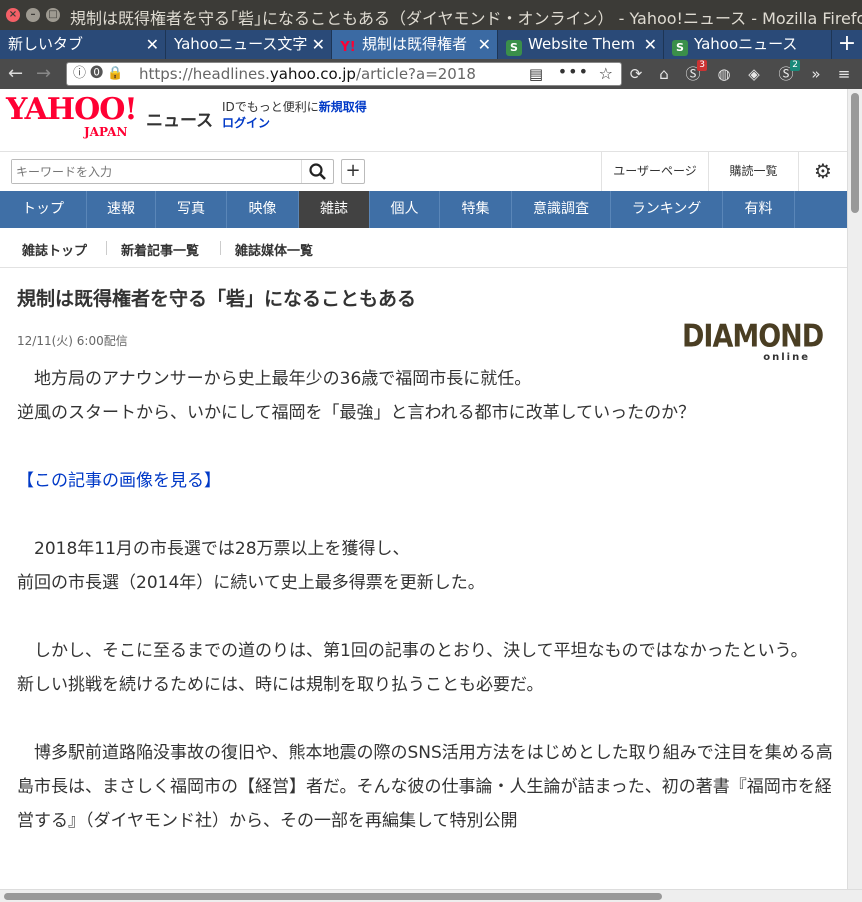 The image size is (862, 902). Describe the element at coordinates (356, 413) in the screenshot. I see `article-paragraph: 逆風のスタートから、いかにして福岡を「最強」と言われる都市に改革していったのか？` at that location.